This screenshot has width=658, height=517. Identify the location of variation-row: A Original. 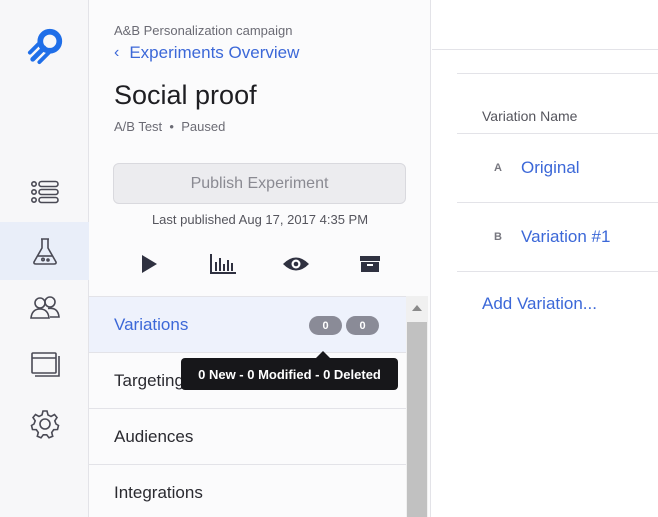
(557, 168).